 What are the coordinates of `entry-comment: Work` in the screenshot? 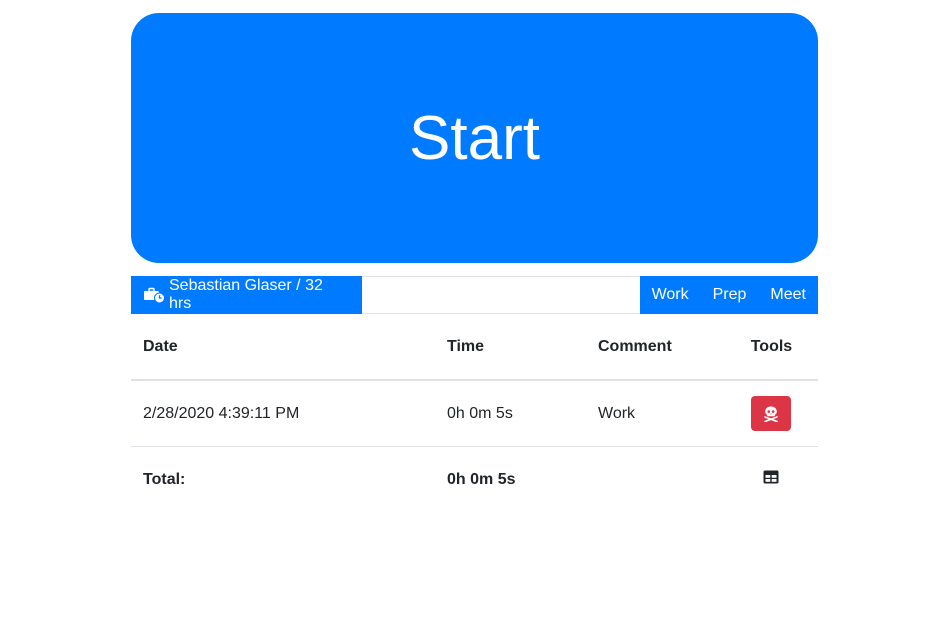 It's located at (655, 413).